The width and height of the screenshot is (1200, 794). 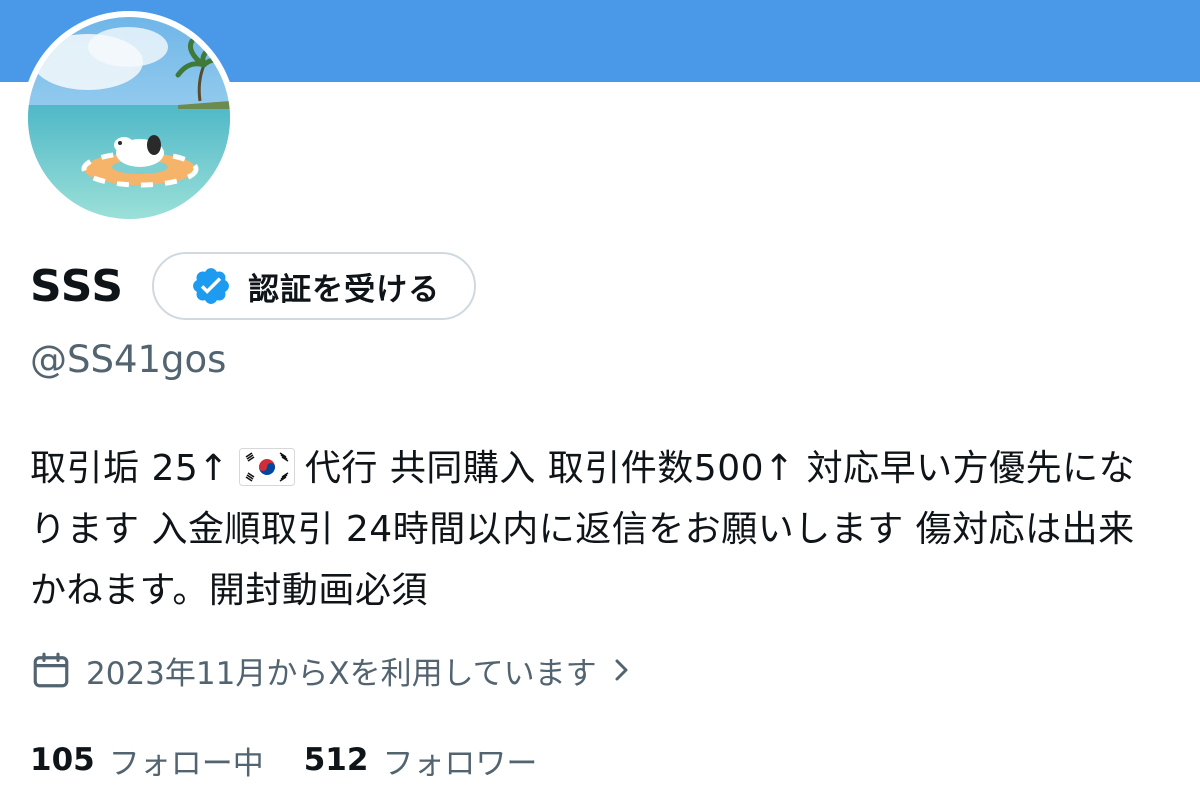 What do you see at coordinates (51, 670) in the screenshot?
I see `calendar-icon` at bounding box center [51, 670].